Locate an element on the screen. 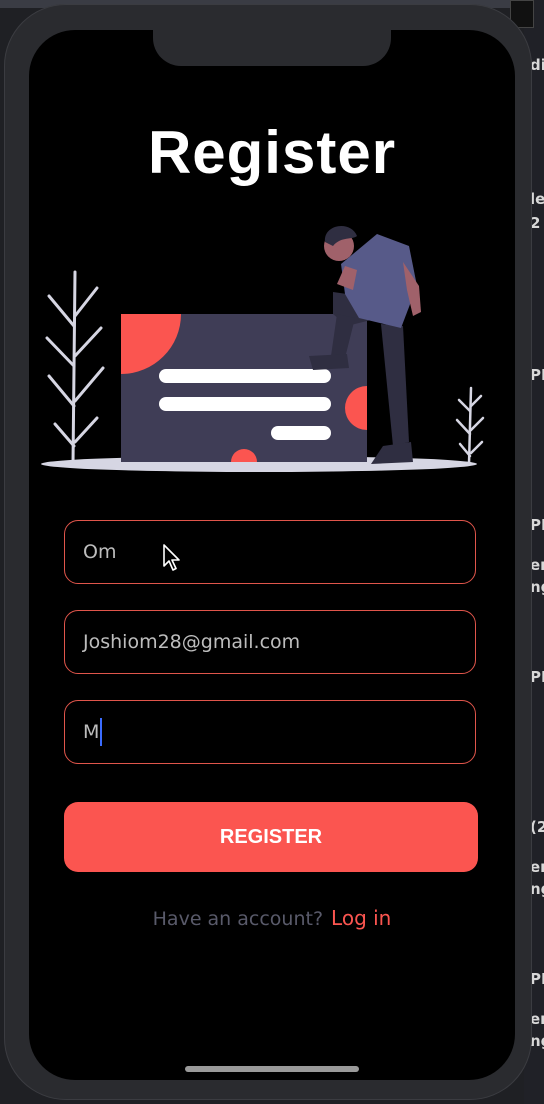 Image resolution: width=544 pixels, height=1104 pixels. password-input-value: M is located at coordinates (91, 732).